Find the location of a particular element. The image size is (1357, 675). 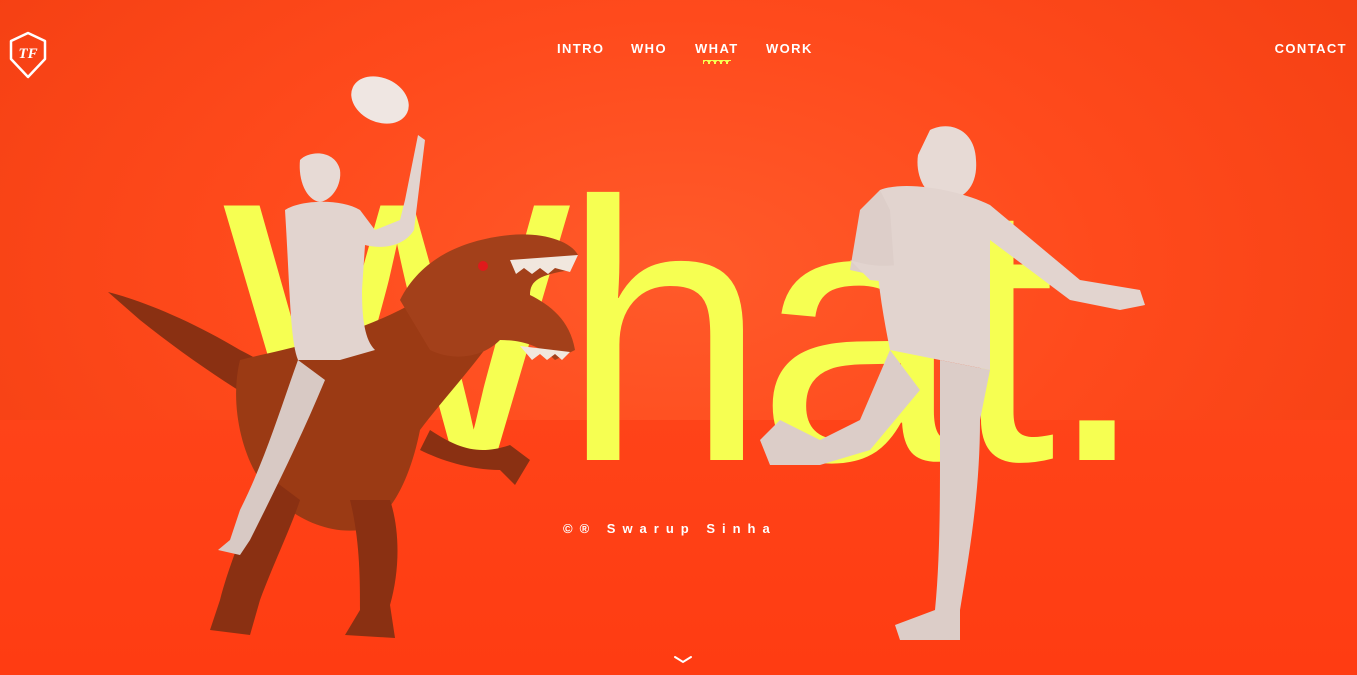

photo-credit: ©® Swarup Sinha is located at coordinates (670, 528).